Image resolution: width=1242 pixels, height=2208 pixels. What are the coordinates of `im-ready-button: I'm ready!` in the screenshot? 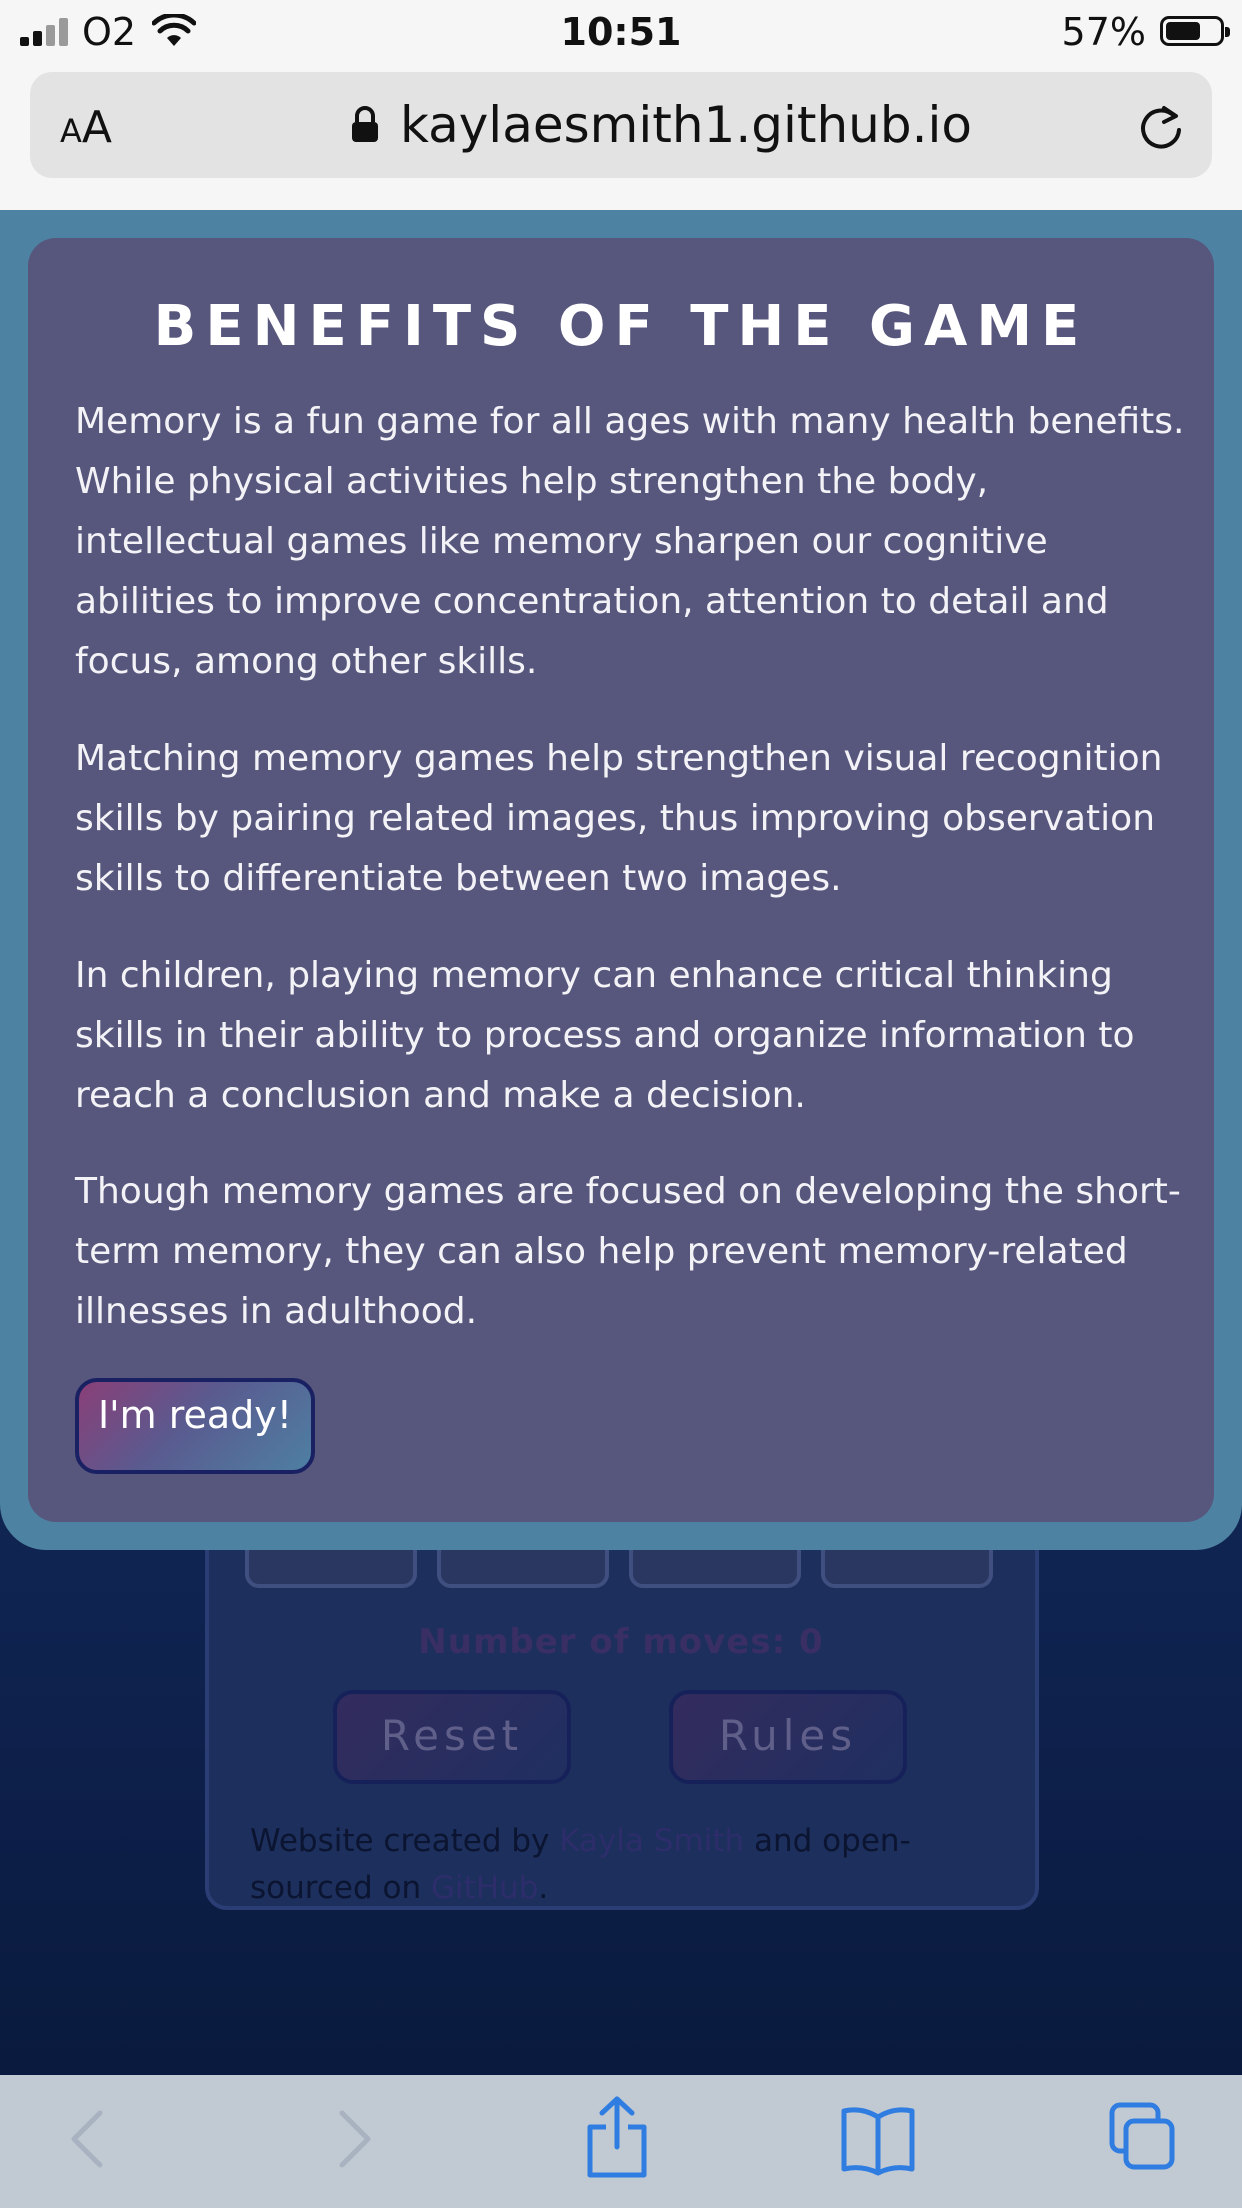 It's located at (195, 1426).